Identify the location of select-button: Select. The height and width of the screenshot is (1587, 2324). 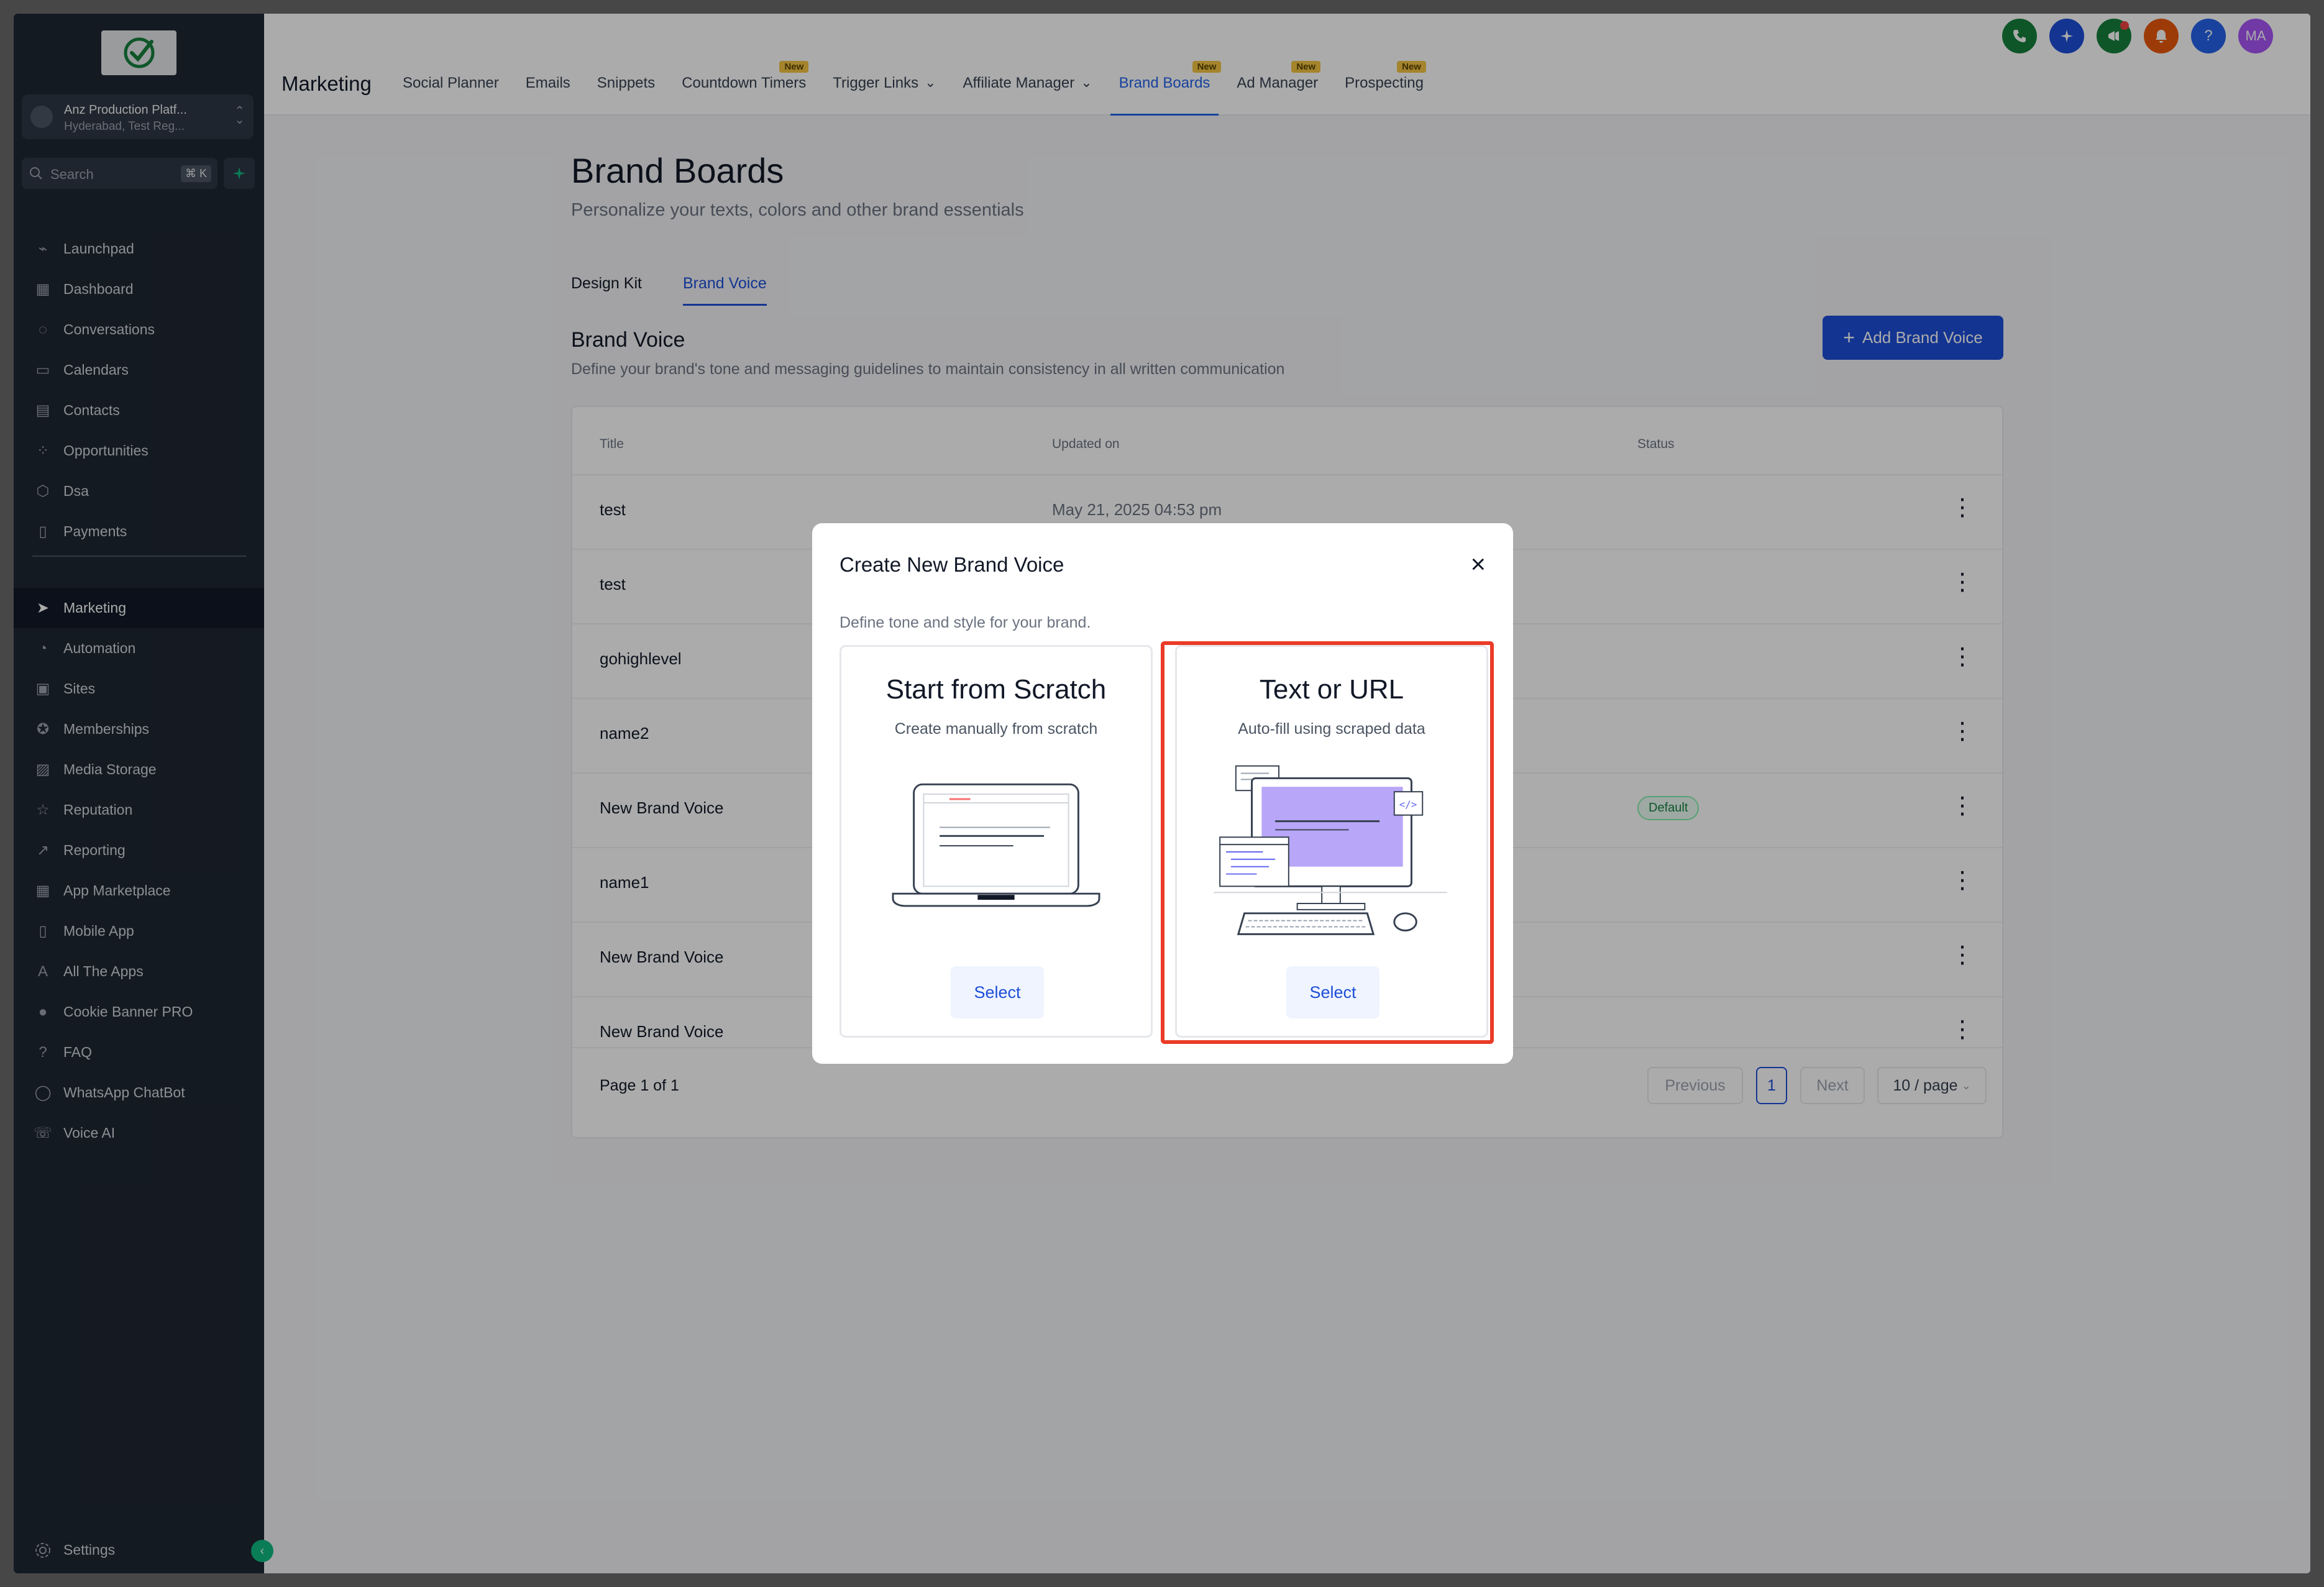
(997, 992).